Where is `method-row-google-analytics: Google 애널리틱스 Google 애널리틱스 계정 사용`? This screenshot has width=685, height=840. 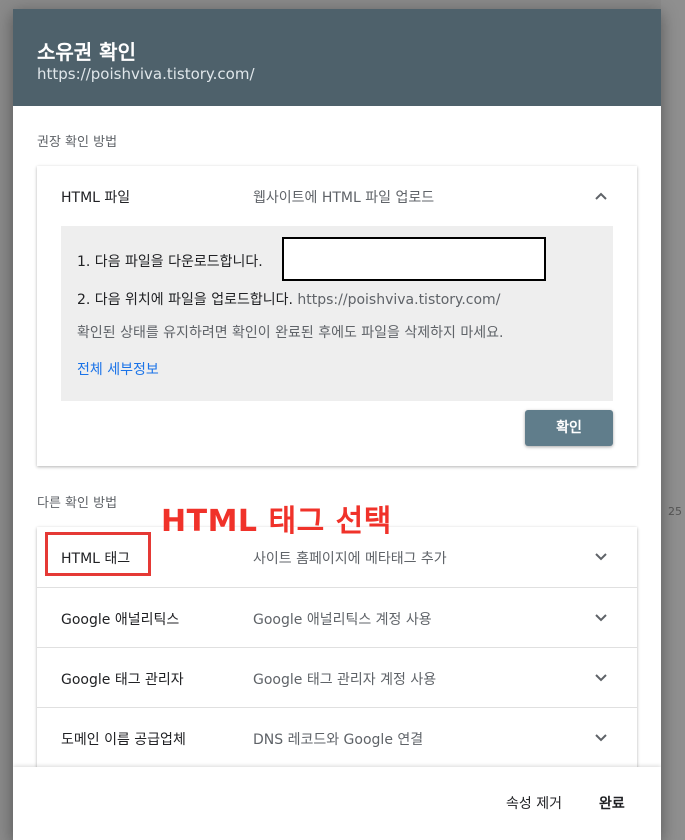 method-row-google-analytics: Google 애널리틱스 Google 애널리틱스 계정 사용 is located at coordinates (337, 617).